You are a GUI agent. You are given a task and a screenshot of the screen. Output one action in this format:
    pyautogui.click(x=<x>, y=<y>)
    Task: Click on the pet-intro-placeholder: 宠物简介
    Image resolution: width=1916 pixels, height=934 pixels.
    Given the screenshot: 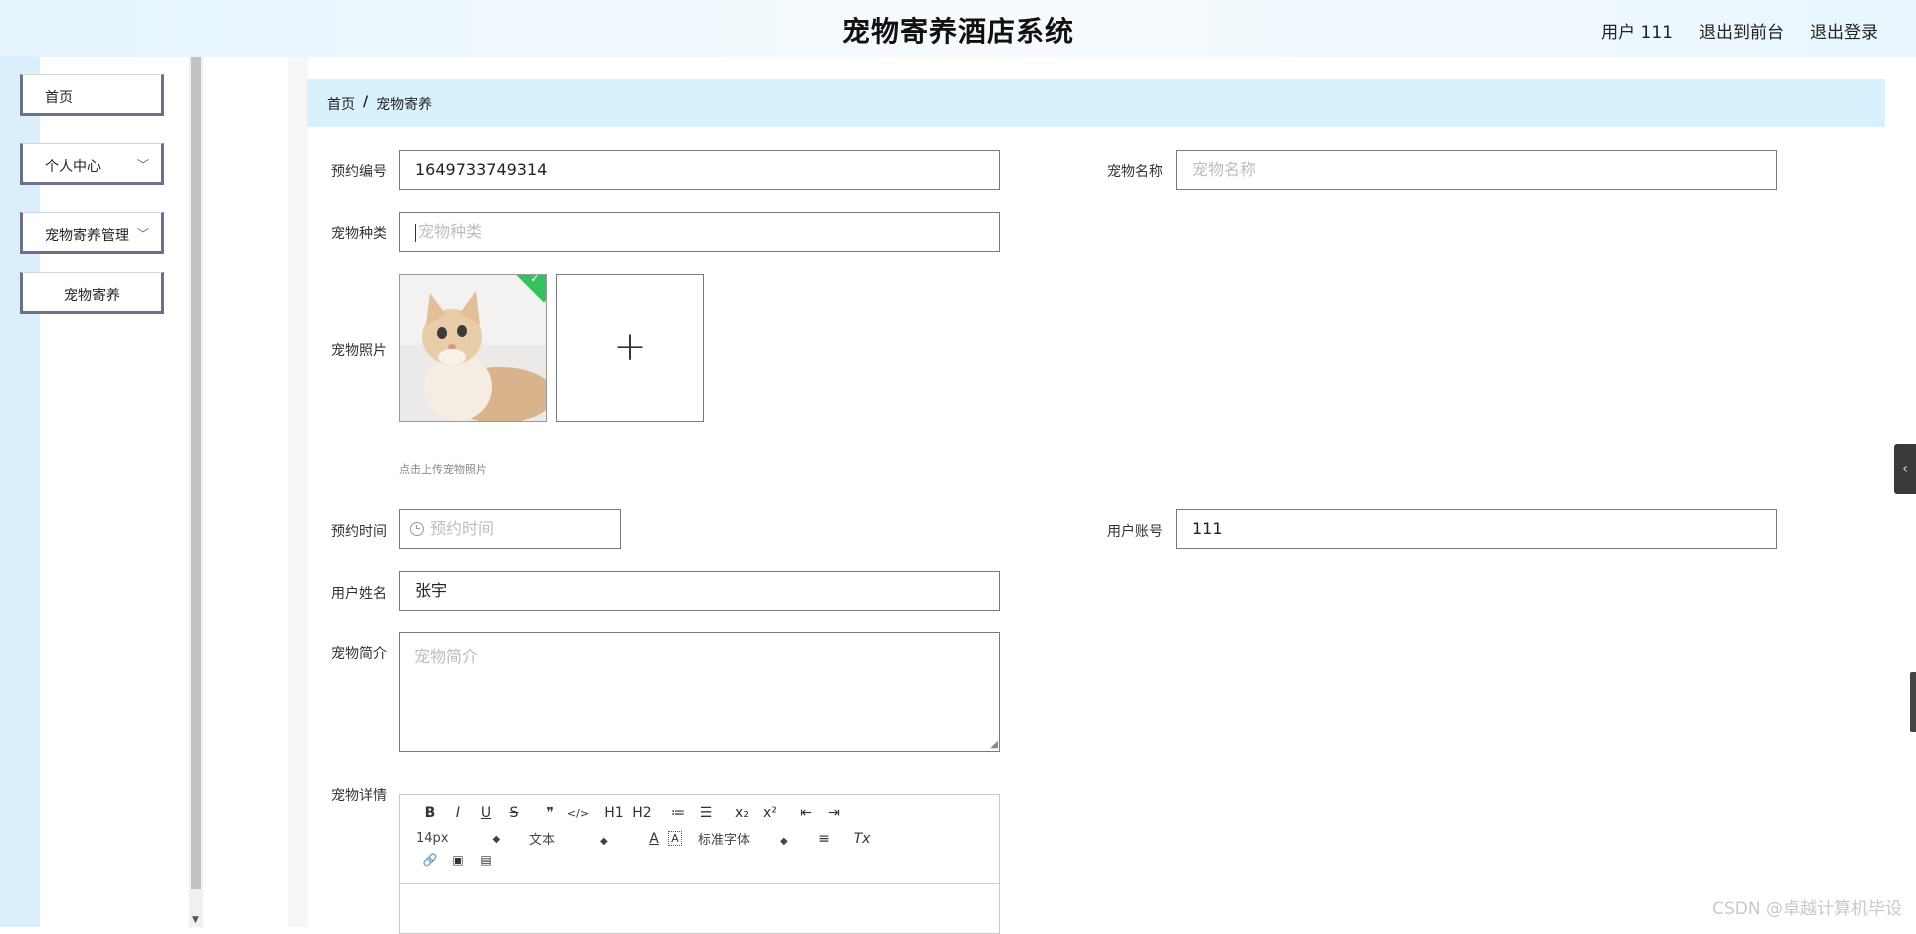 What is the action you would take?
    pyautogui.click(x=446, y=656)
    